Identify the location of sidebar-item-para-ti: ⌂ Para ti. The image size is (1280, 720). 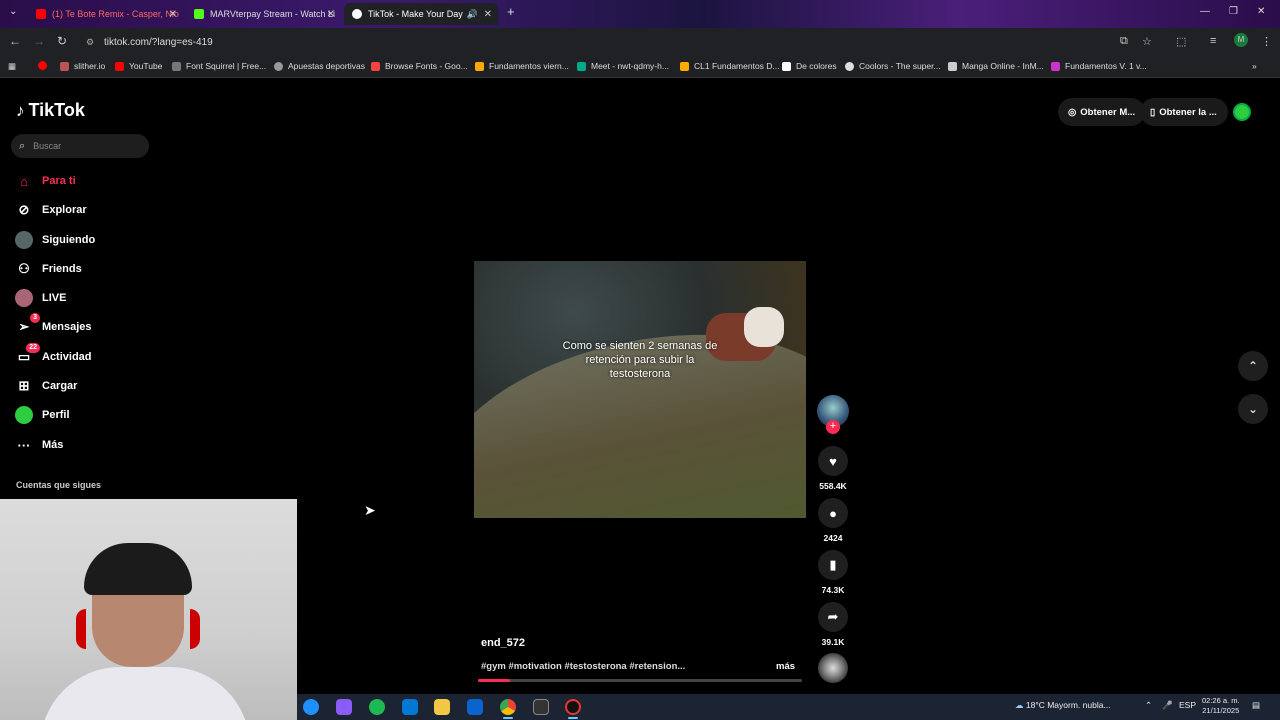
(45, 181).